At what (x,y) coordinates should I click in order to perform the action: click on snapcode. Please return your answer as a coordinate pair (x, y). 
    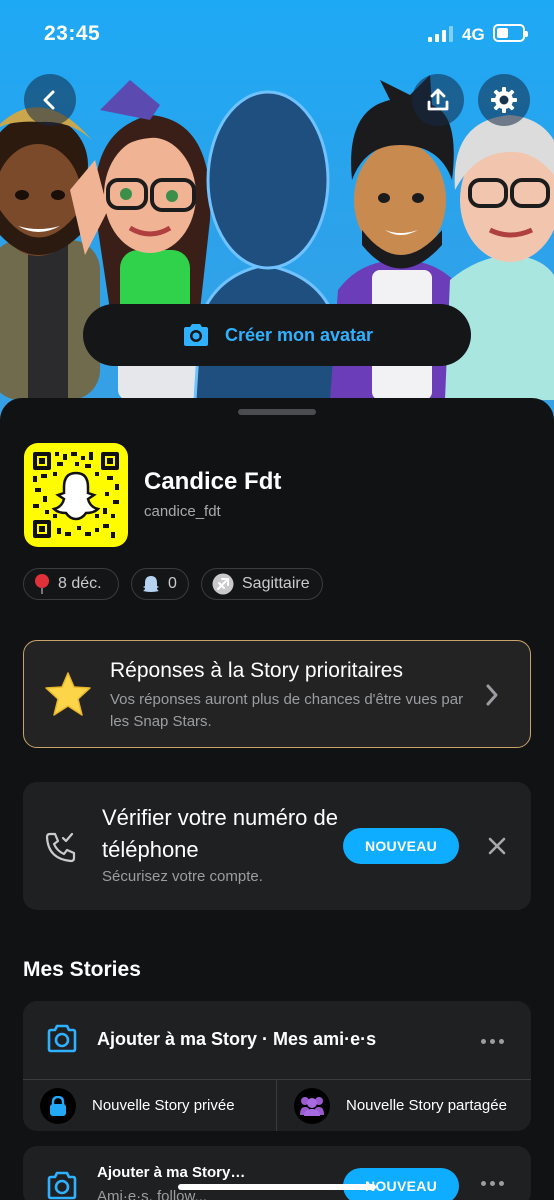
    Looking at the image, I should click on (76, 495).